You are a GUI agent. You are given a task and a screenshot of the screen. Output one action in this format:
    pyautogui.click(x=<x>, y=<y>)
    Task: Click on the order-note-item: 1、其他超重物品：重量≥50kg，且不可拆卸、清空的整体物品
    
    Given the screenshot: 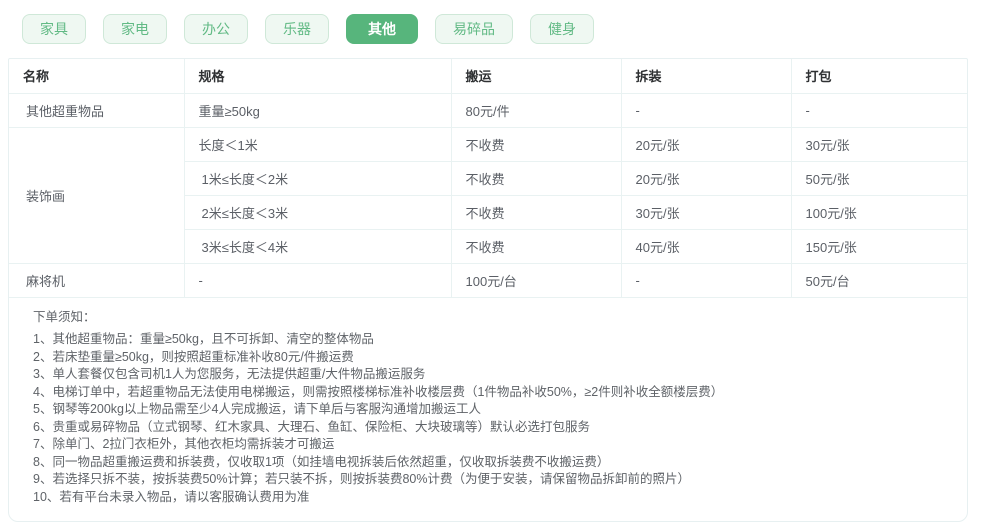 What is the action you would take?
    pyautogui.click(x=203, y=339)
    